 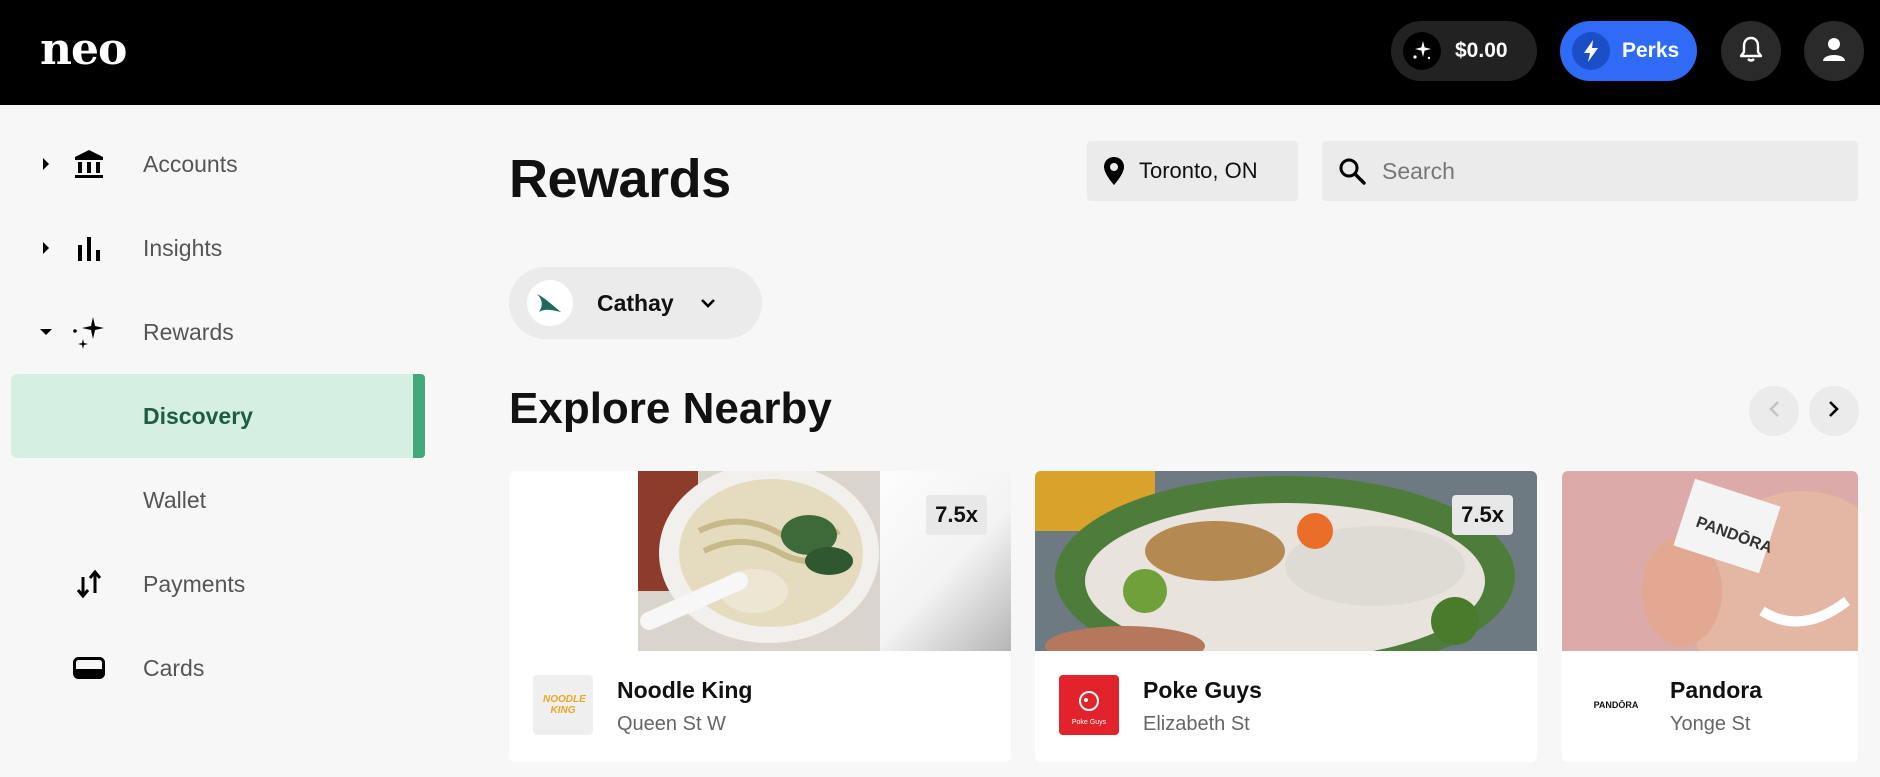 I want to click on merchant-card-poke-guys: 7.5x Poke Guys Poke Guys Elizabeth St, so click(x=1286, y=616).